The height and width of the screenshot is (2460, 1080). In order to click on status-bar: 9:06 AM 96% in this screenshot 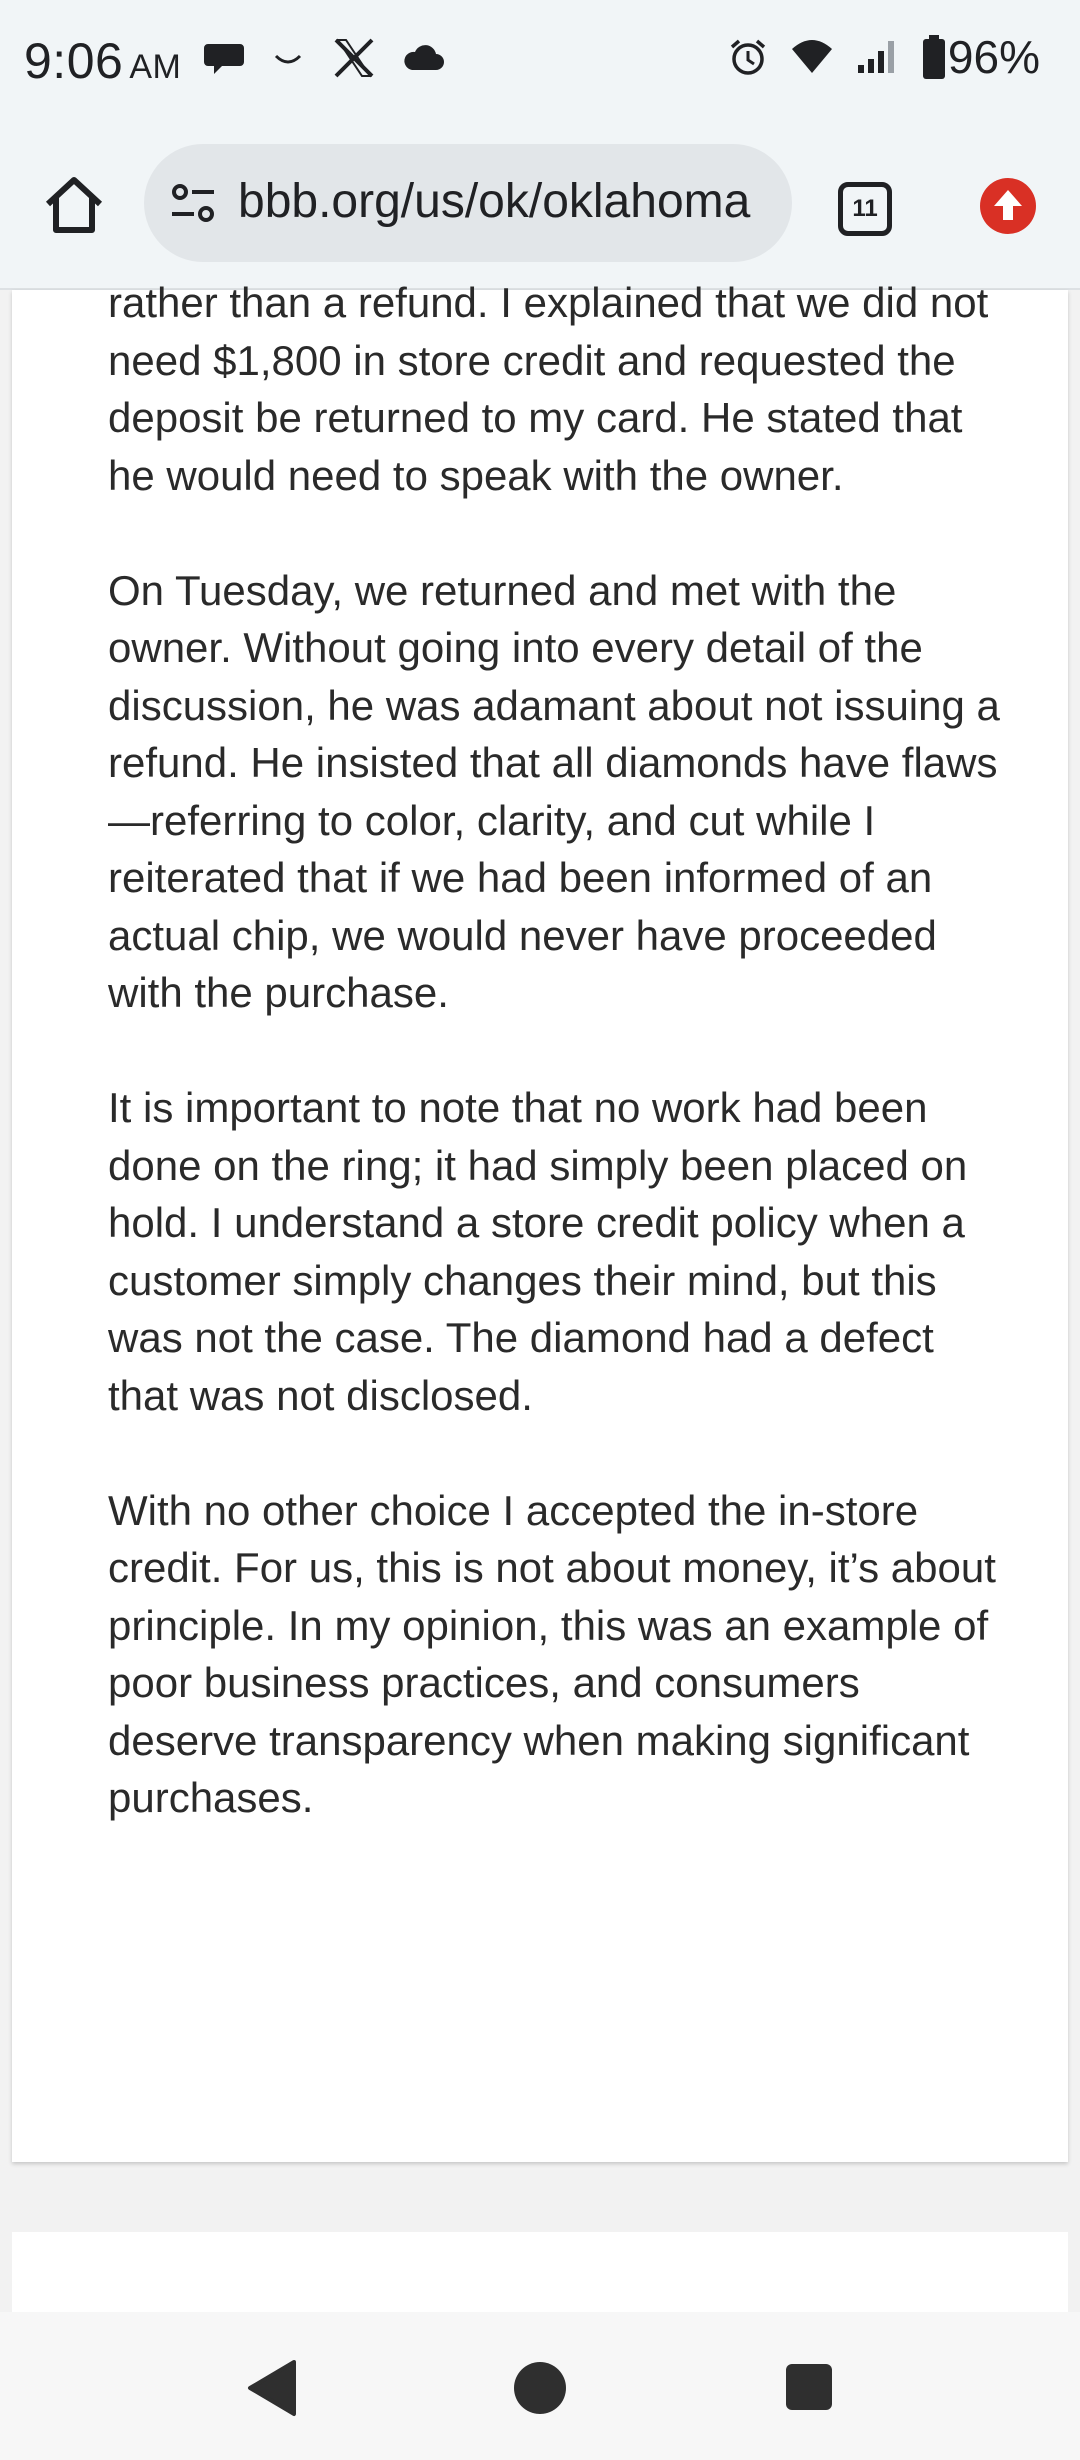, I will do `click(540, 64)`.